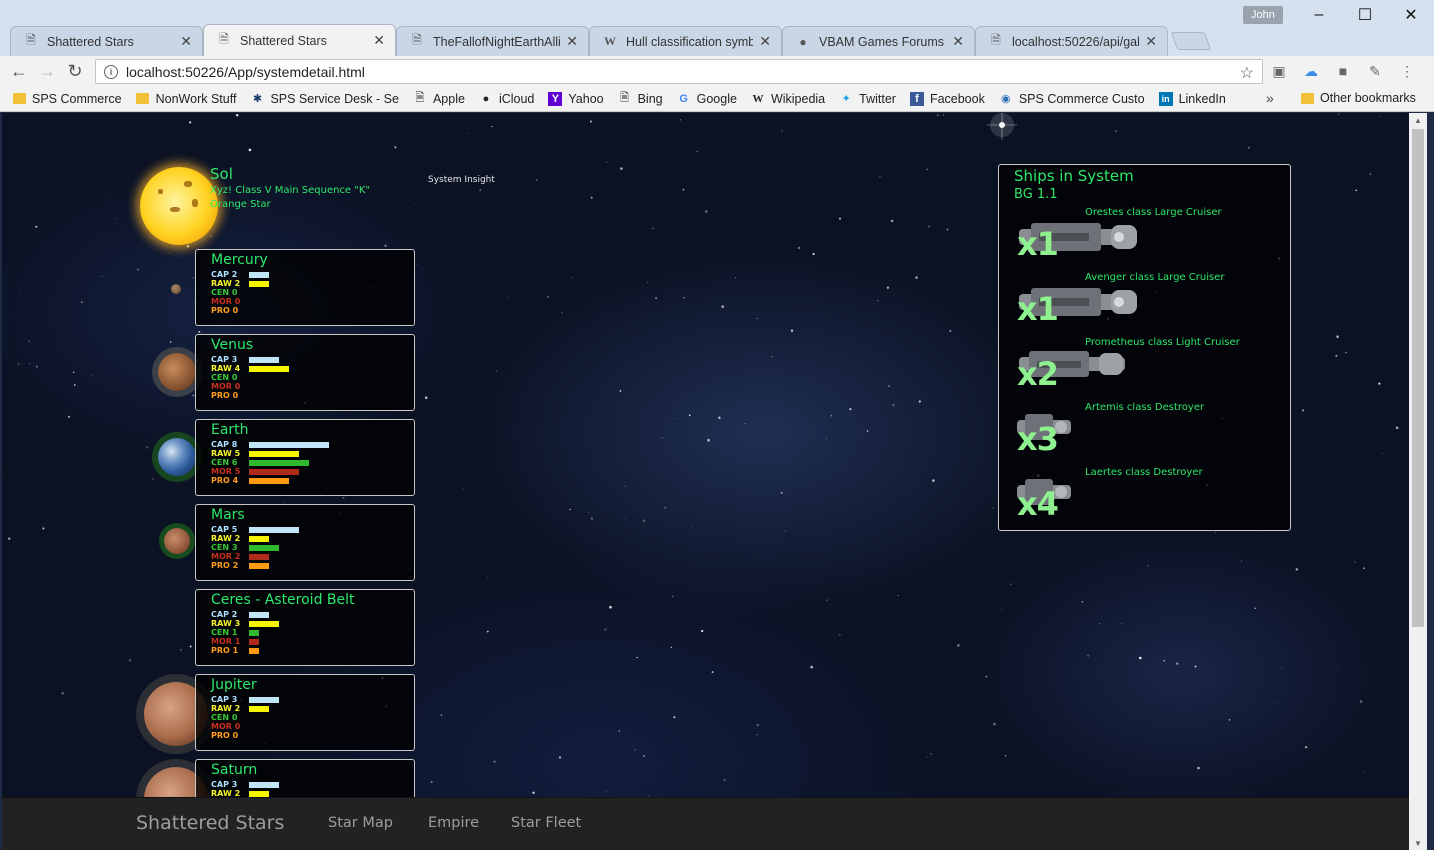 The width and height of the screenshot is (1434, 850). Describe the element at coordinates (947, 98) in the screenshot. I see `bookmark-item: f Facebook` at that location.